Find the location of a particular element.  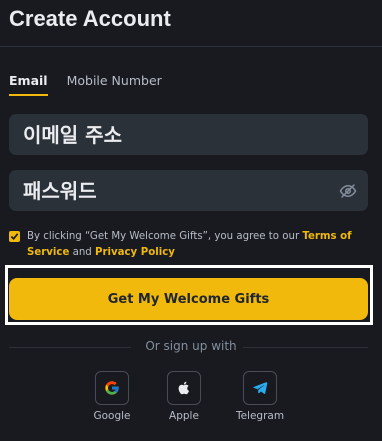

apple-signup-button: Apple is located at coordinates (184, 396).